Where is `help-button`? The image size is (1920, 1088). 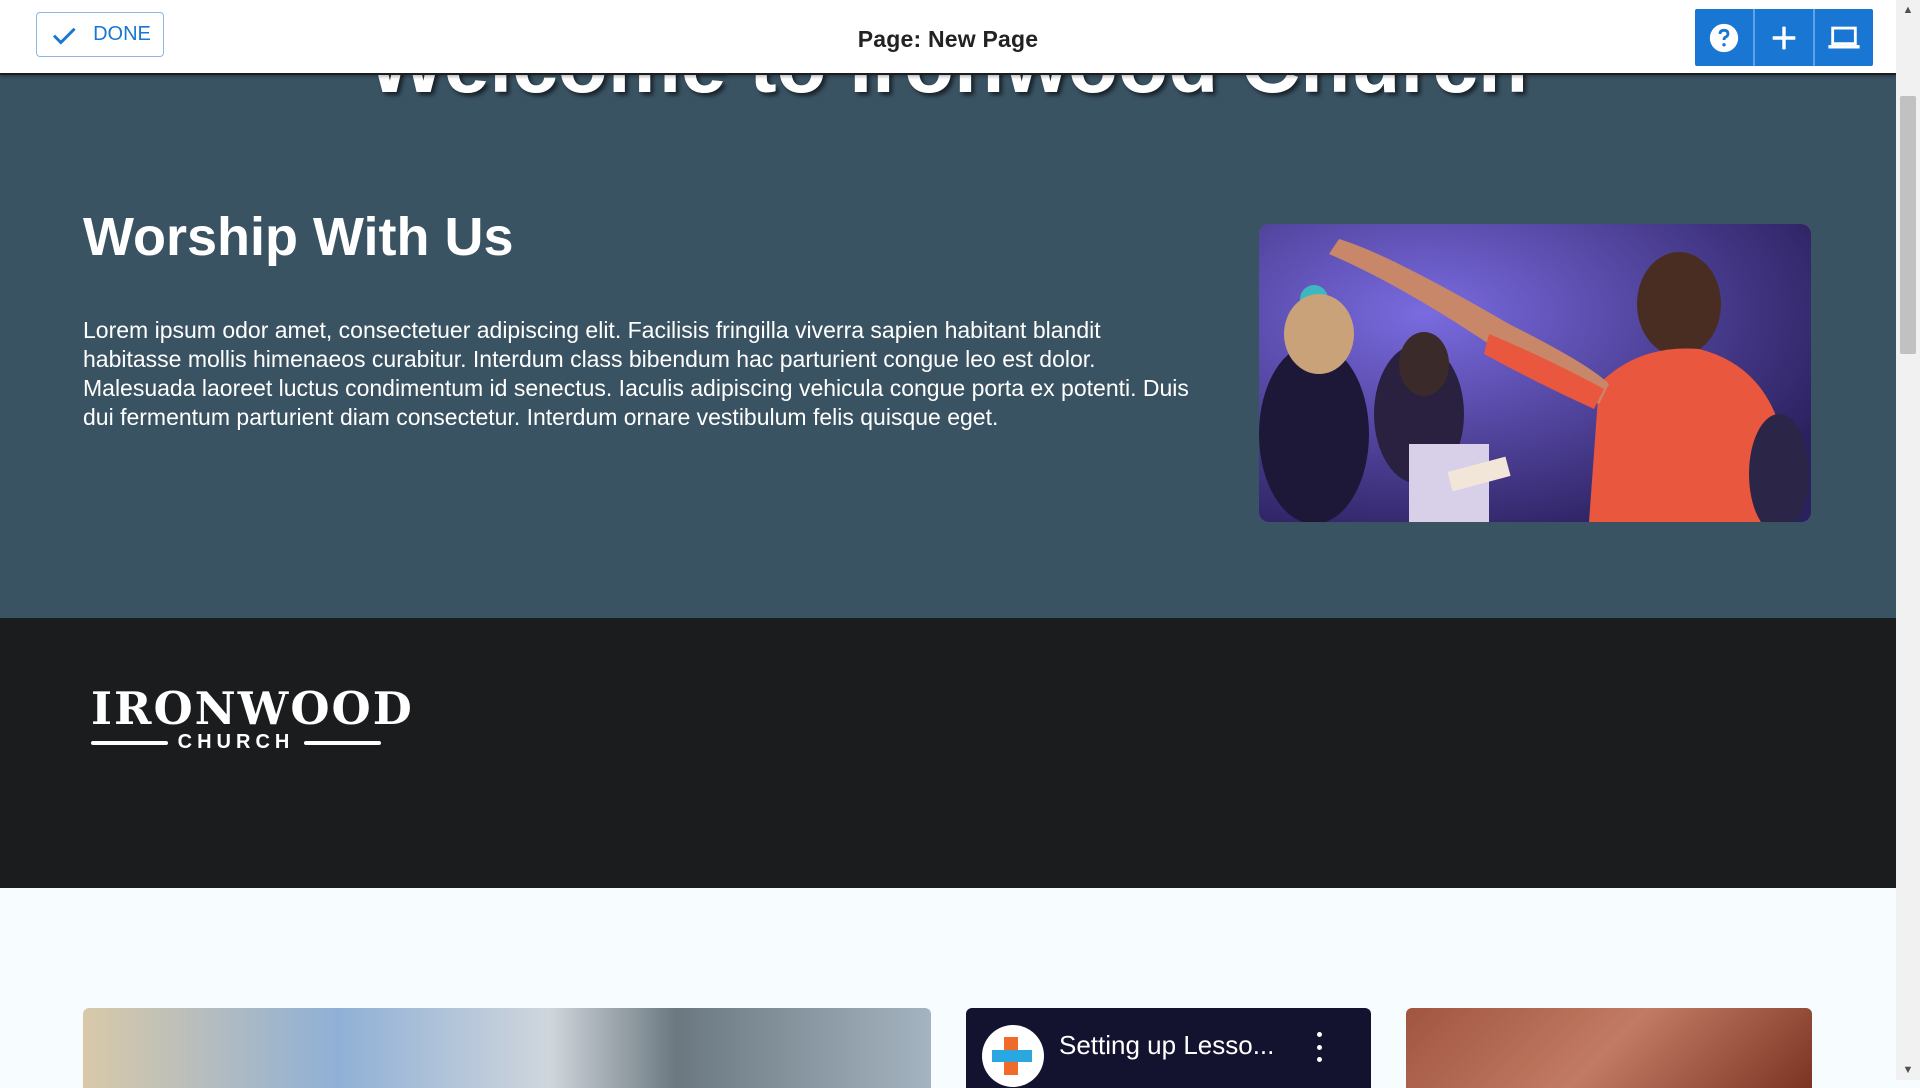
help-button is located at coordinates (1724, 37).